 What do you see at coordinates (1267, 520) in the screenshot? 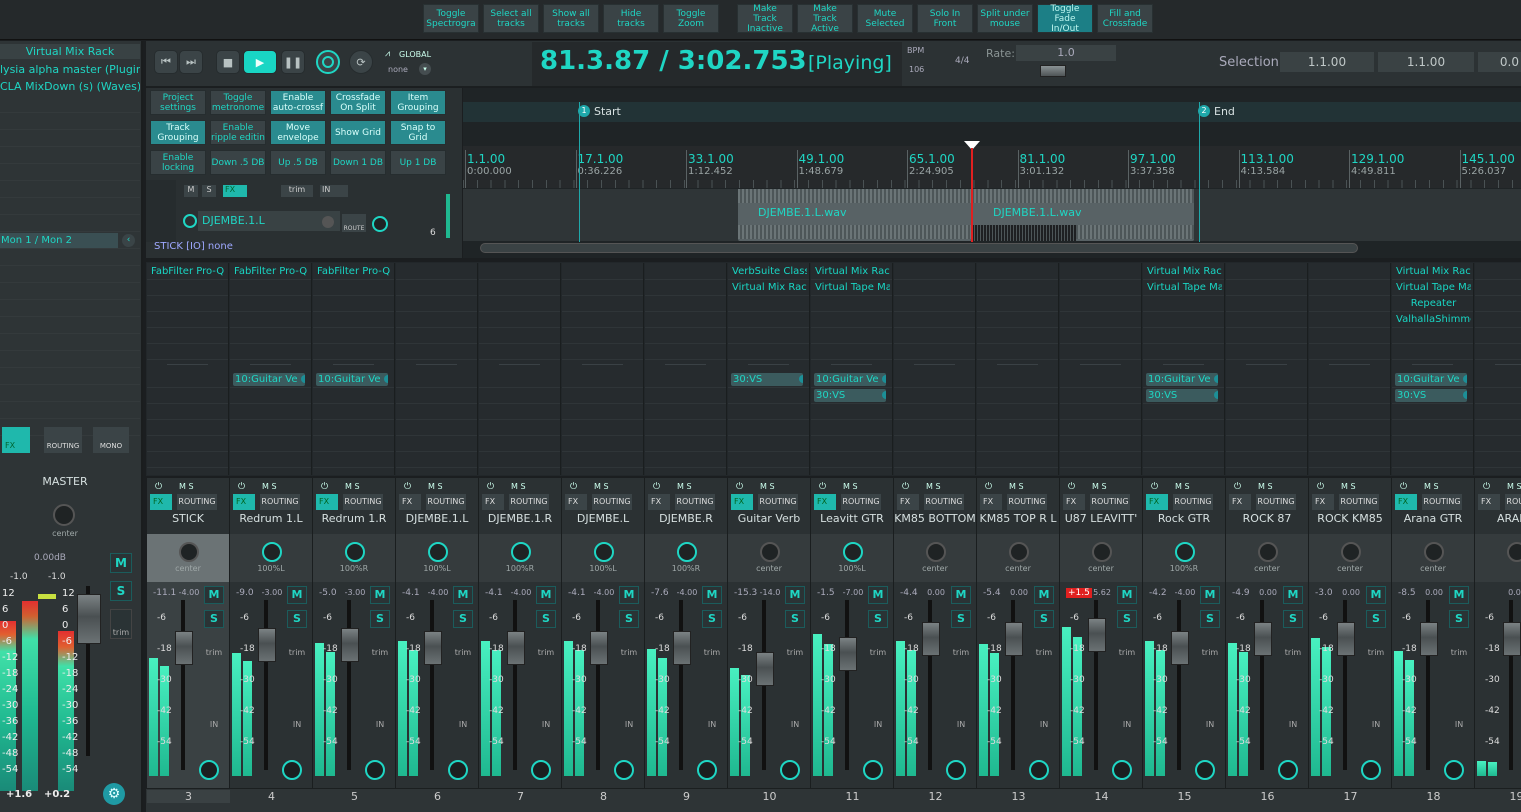
I see `strip-name: ROCK 87` at bounding box center [1267, 520].